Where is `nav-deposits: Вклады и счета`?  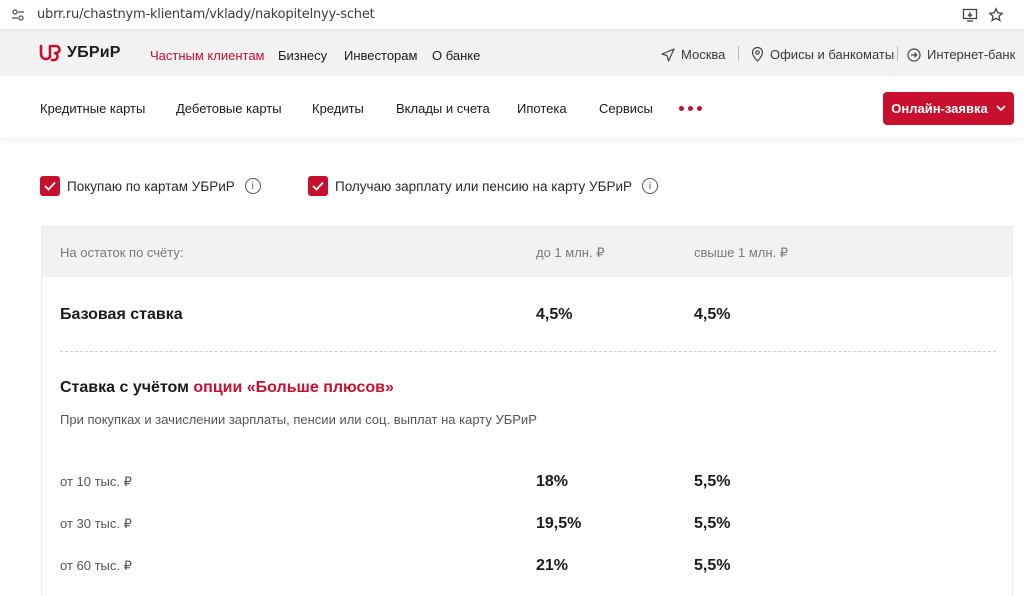
nav-deposits: Вклады и счета is located at coordinates (443, 108).